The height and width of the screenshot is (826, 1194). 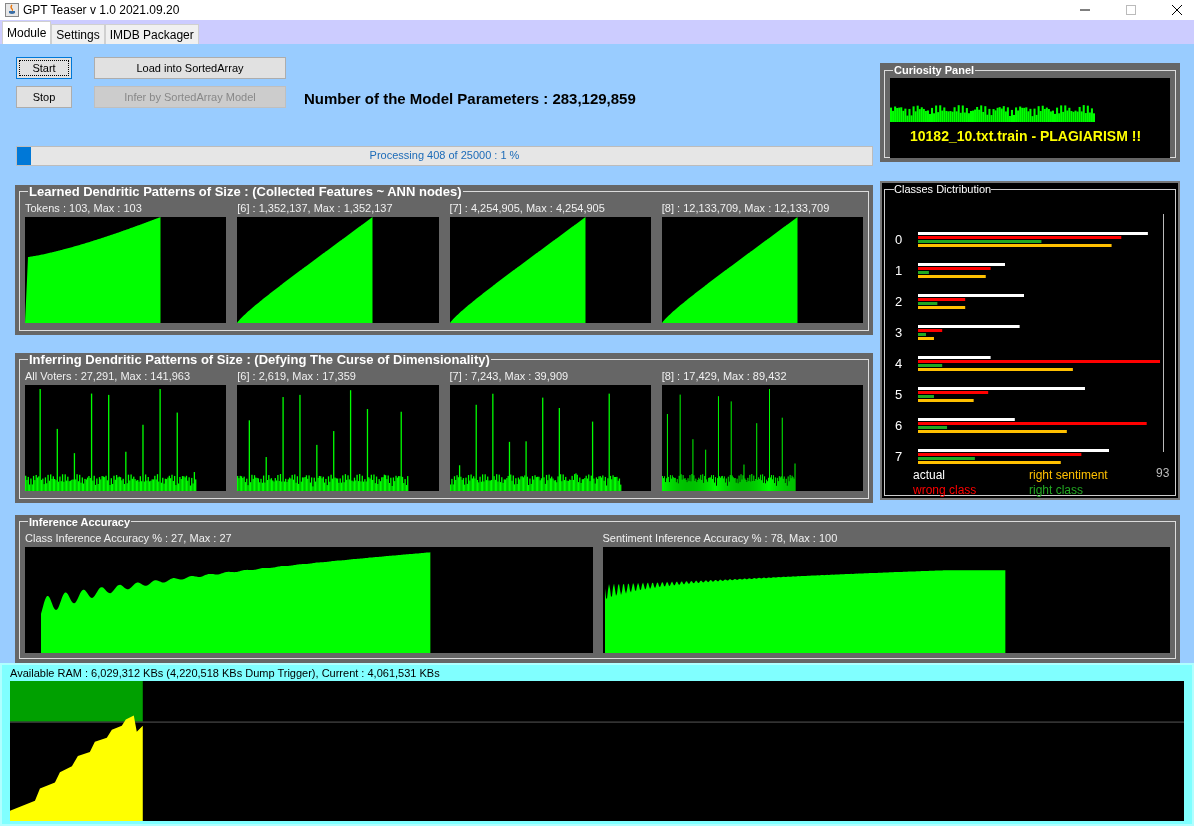 What do you see at coordinates (101, 10) in the screenshot?
I see `window-title: GPT Teaser v 1.0 2021.09.20` at bounding box center [101, 10].